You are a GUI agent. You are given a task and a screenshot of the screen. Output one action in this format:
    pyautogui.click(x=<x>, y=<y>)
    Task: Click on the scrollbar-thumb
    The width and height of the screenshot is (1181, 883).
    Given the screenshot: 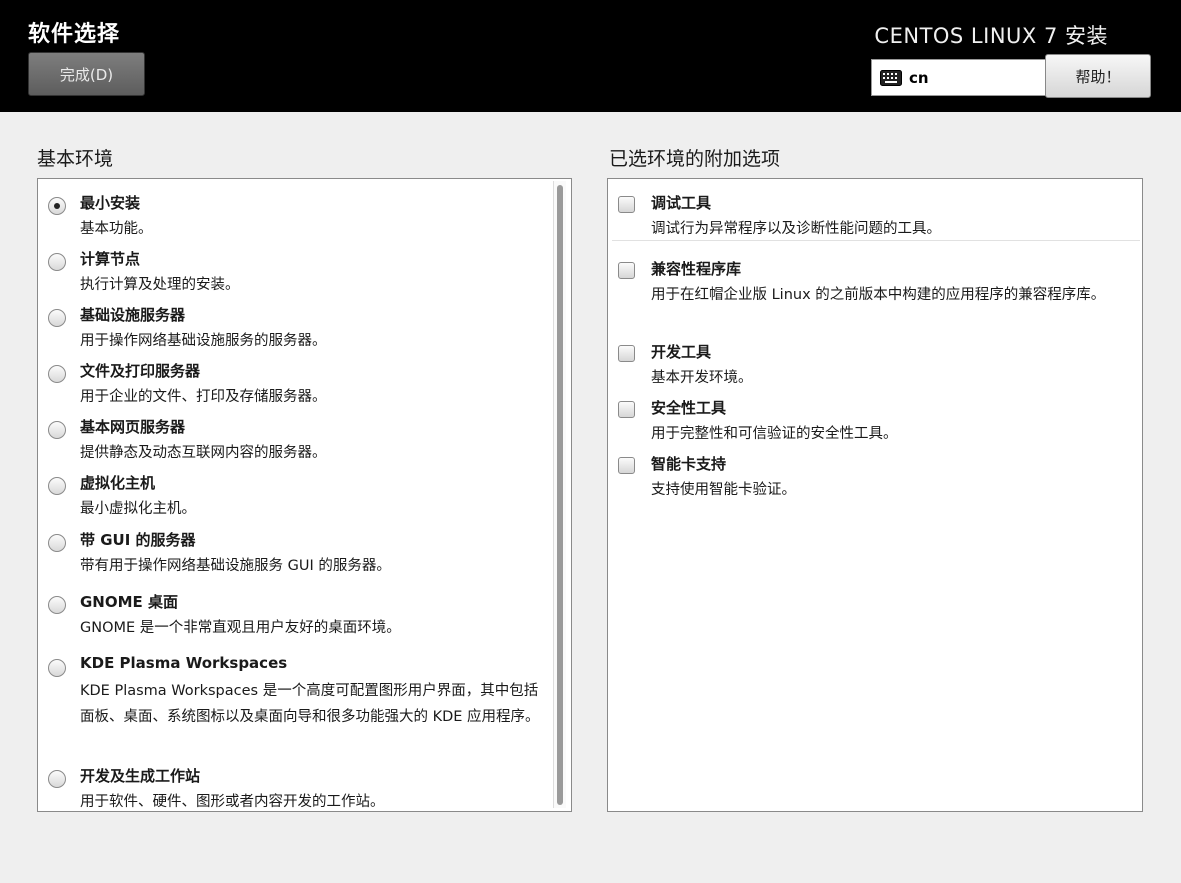 What is the action you would take?
    pyautogui.click(x=560, y=495)
    